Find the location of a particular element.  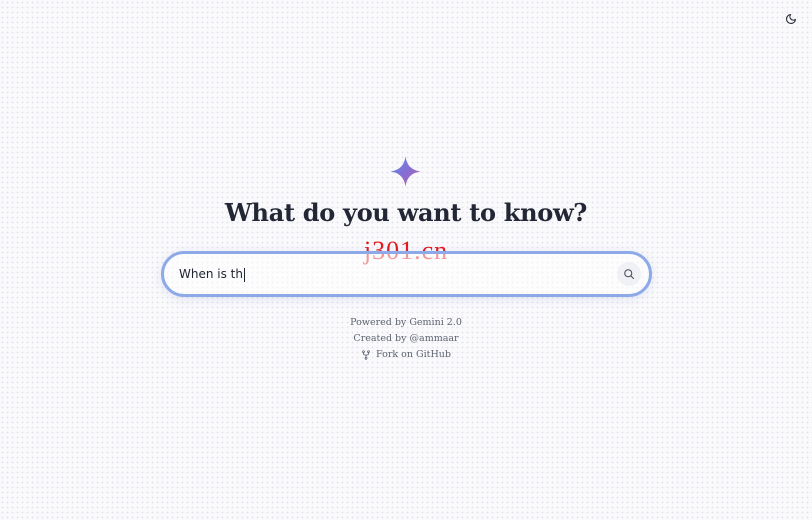

search-input-value: When is th is located at coordinates (211, 274).